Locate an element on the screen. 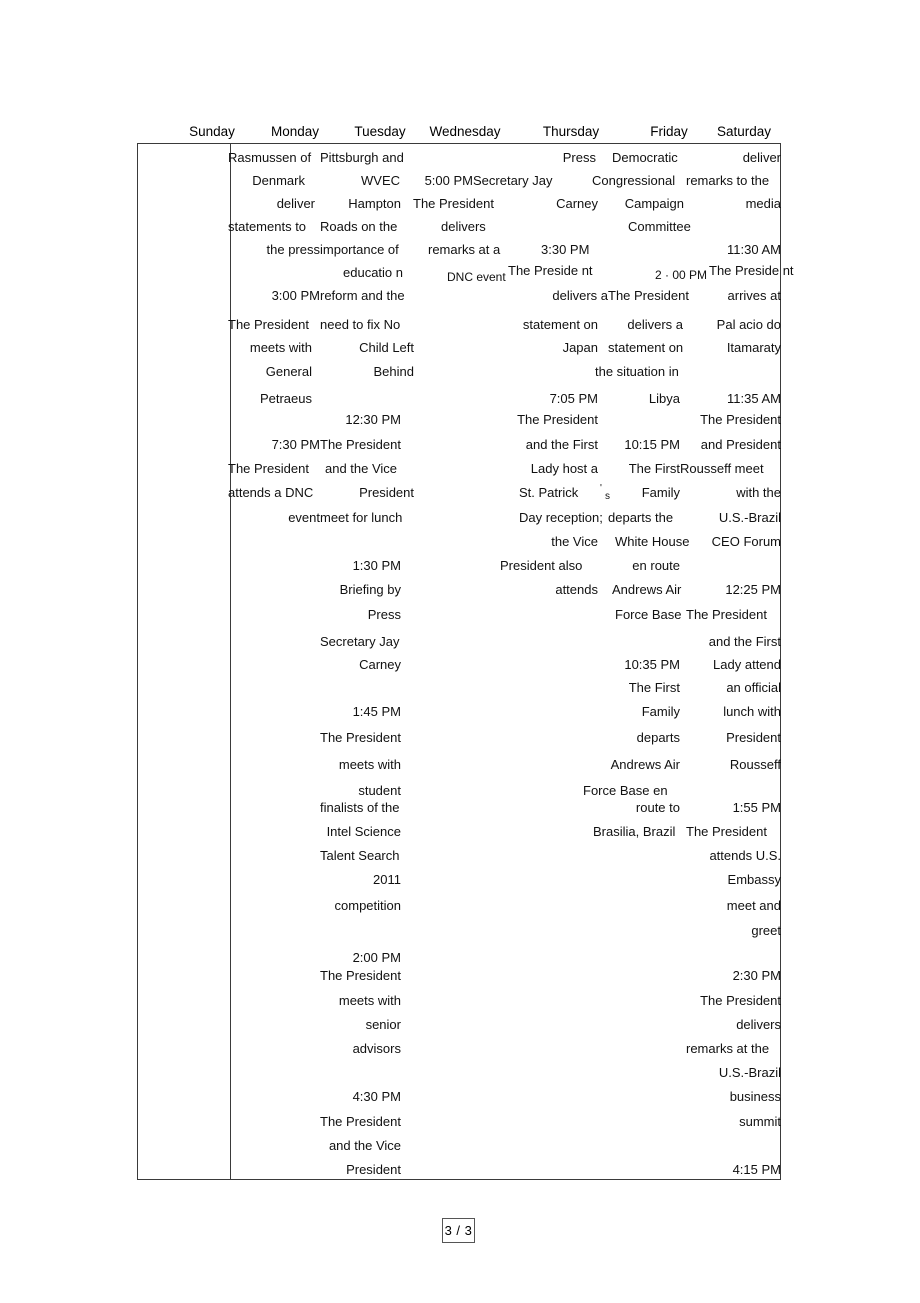 This screenshot has height=1303, width=920. text-fragment: General is located at coordinates (288, 371).